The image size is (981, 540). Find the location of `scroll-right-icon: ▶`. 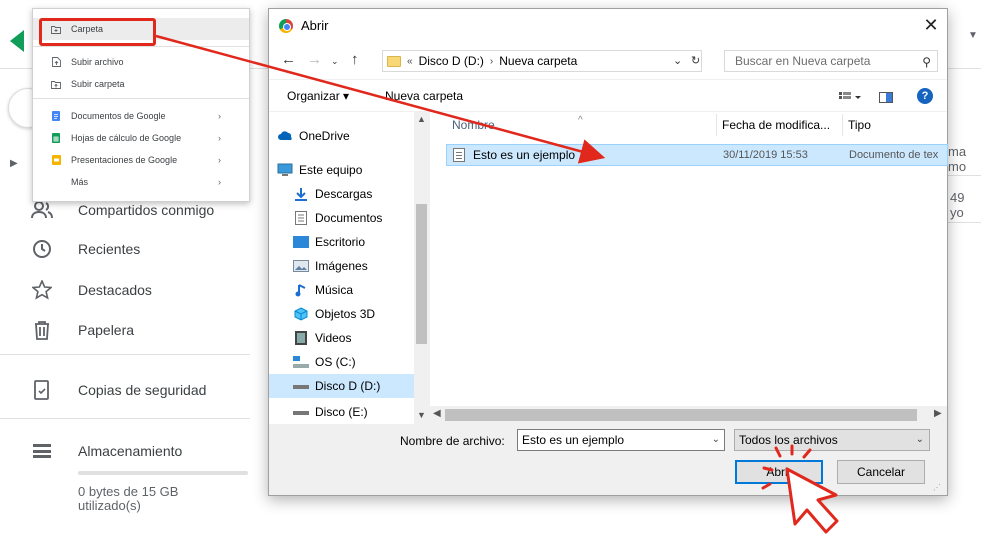

scroll-right-icon: ▶ is located at coordinates (938, 413).